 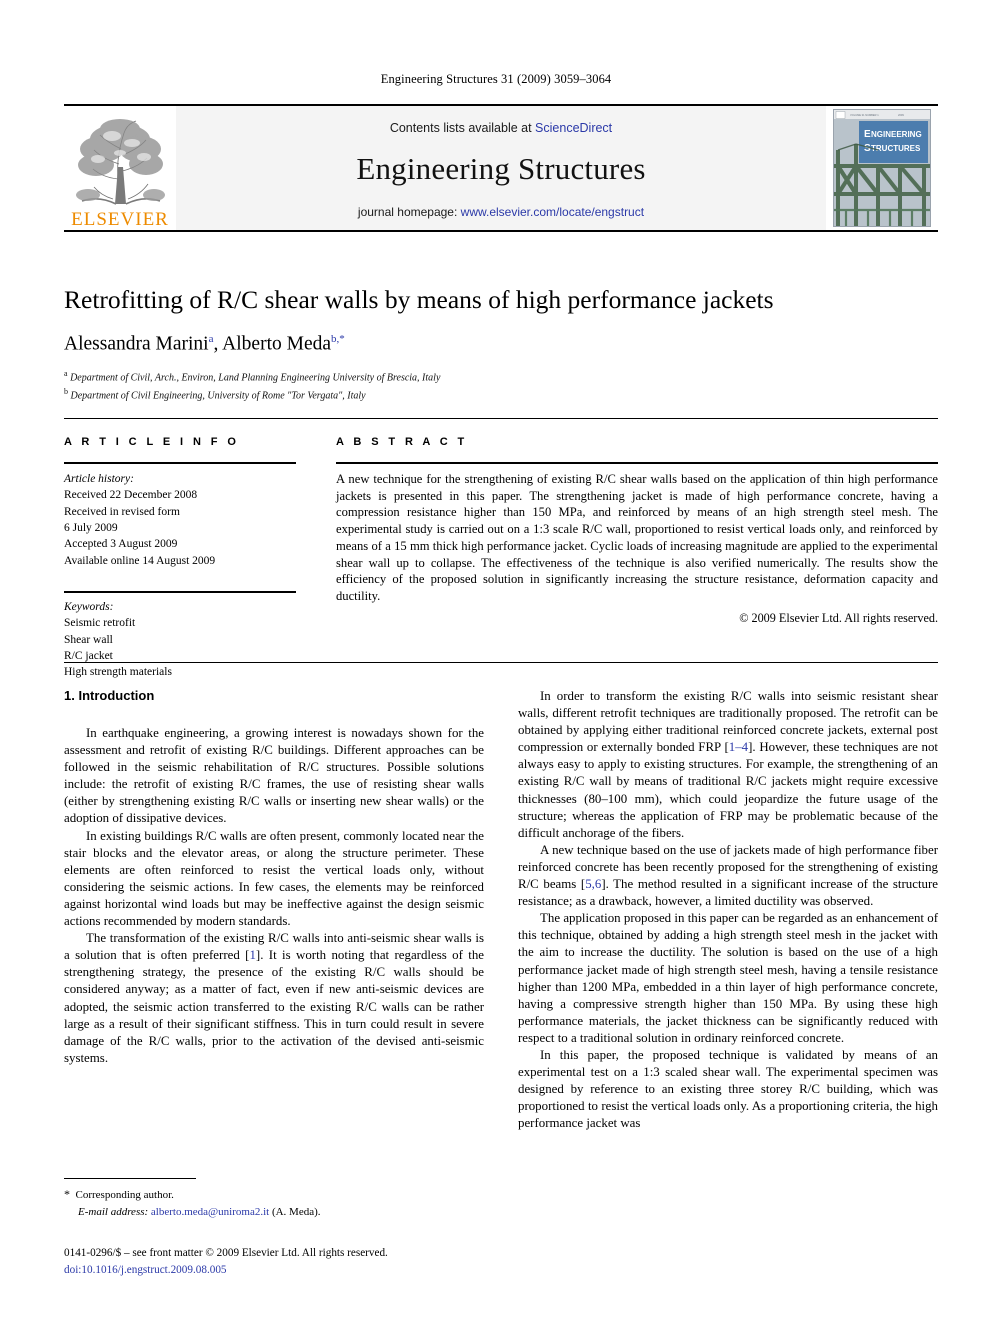 I want to click on author-name: Alessandra Marini, so click(x=136, y=343).